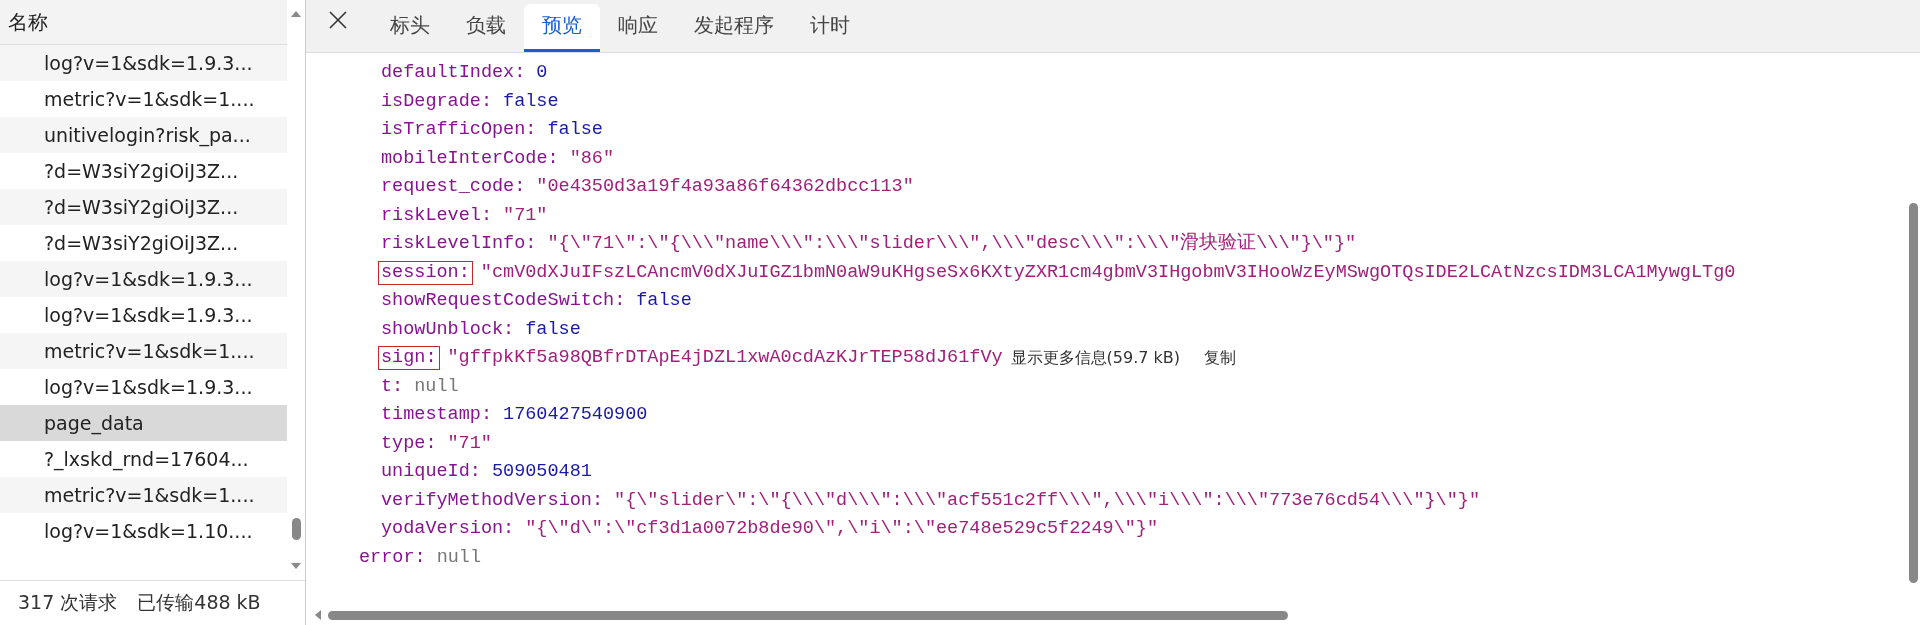 The height and width of the screenshot is (625, 1920). What do you see at coordinates (143, 423) in the screenshot?
I see `request-row: page_data` at bounding box center [143, 423].